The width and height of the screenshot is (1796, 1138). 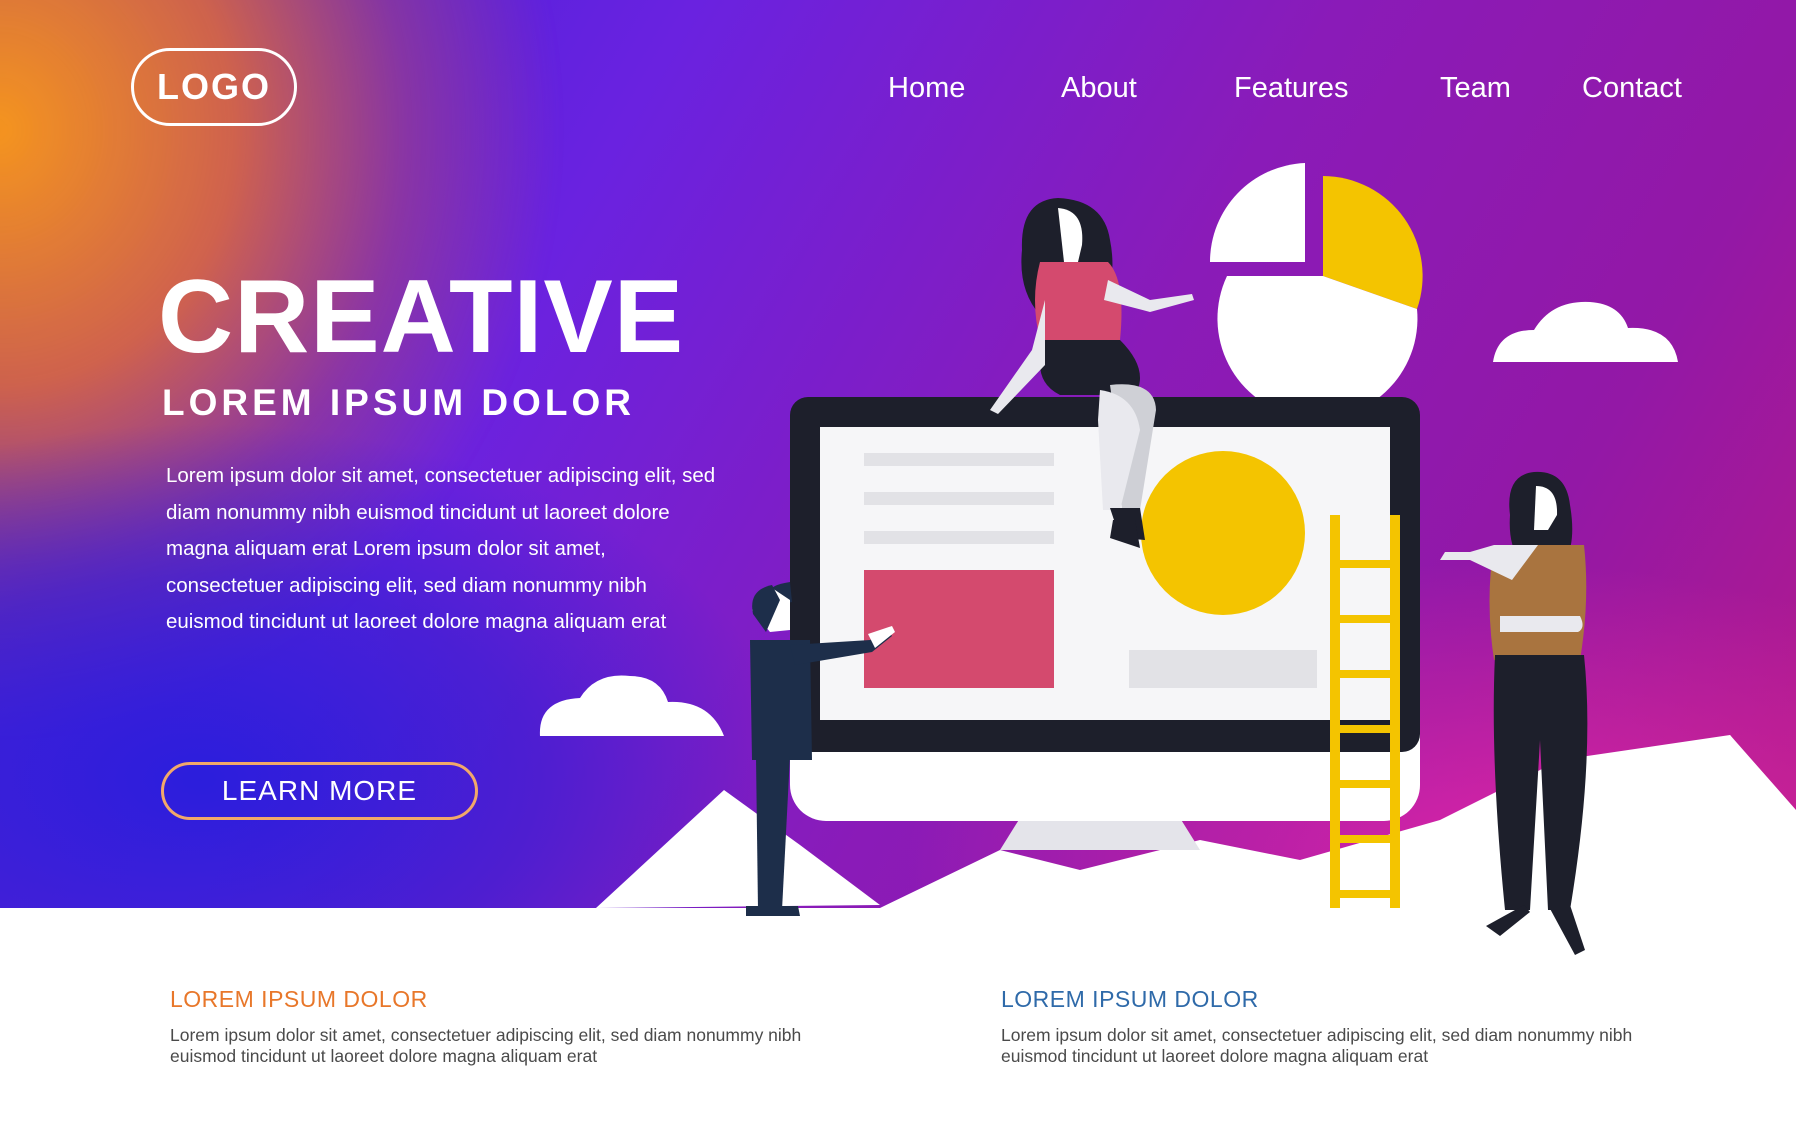 I want to click on feature-title-2: LOREM IPSUM DOLOR, so click(x=1130, y=999).